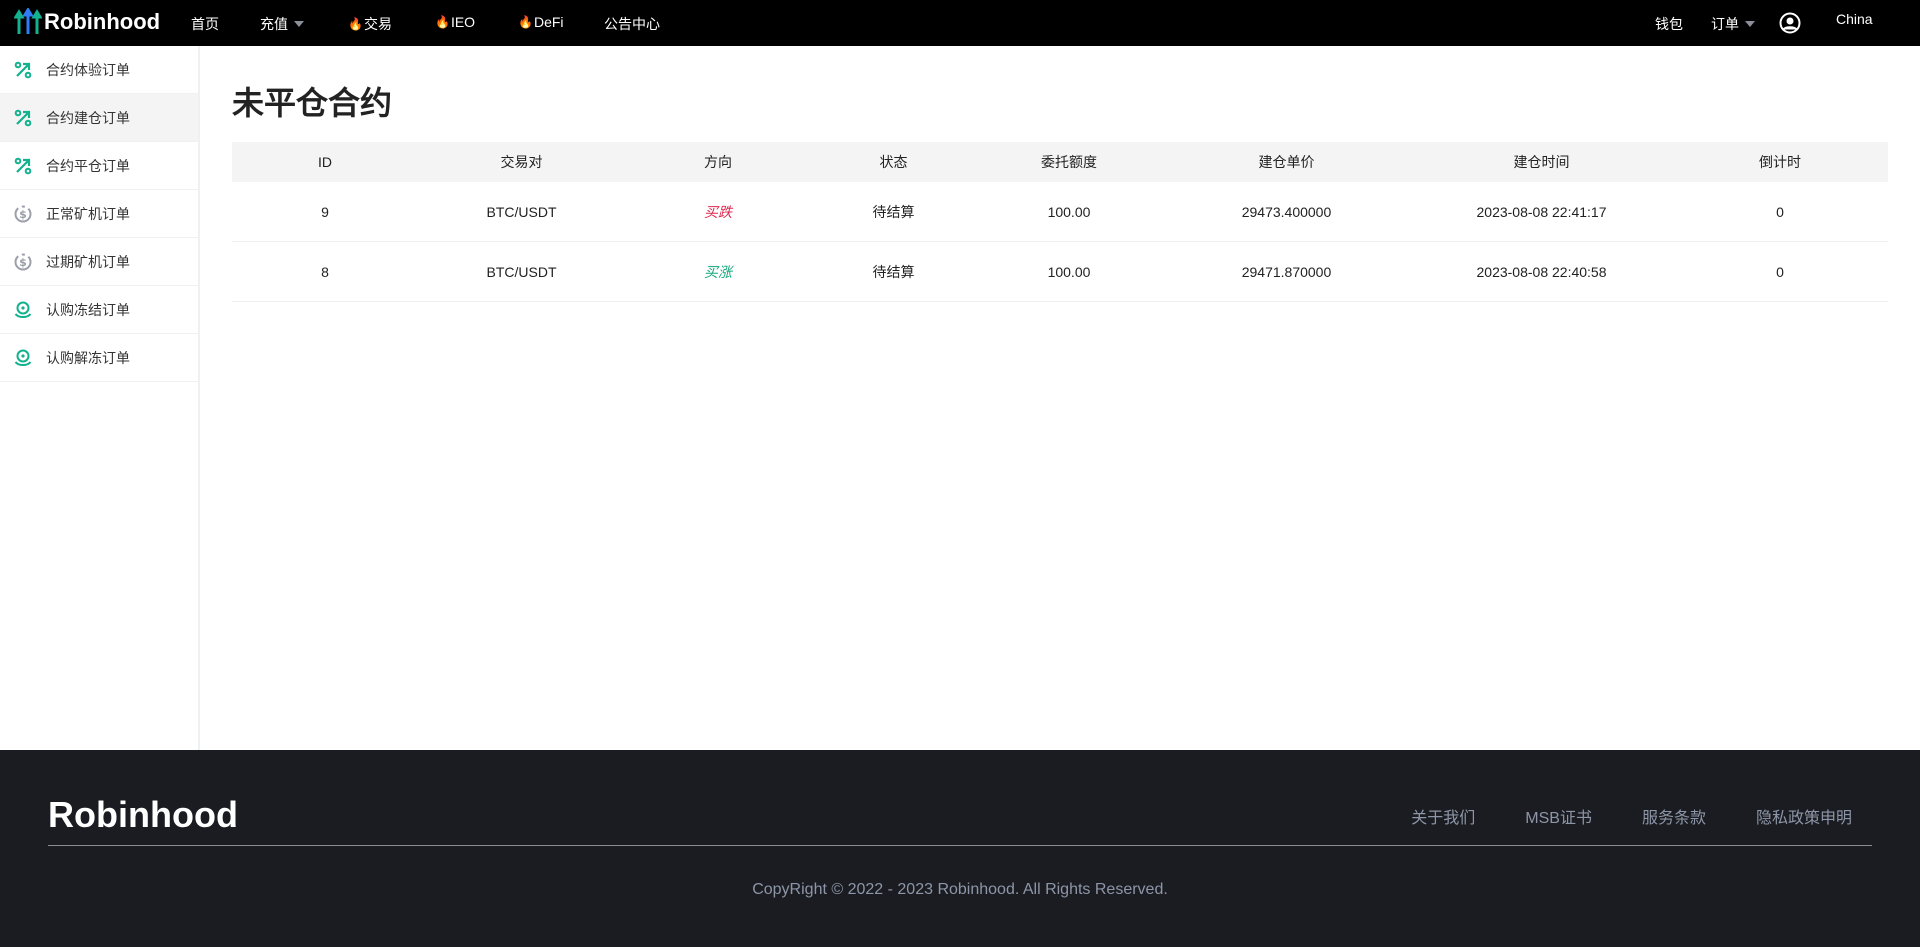 The height and width of the screenshot is (947, 1920). What do you see at coordinates (88, 261) in the screenshot?
I see `sidebar-item-label: 过期矿机订单` at bounding box center [88, 261].